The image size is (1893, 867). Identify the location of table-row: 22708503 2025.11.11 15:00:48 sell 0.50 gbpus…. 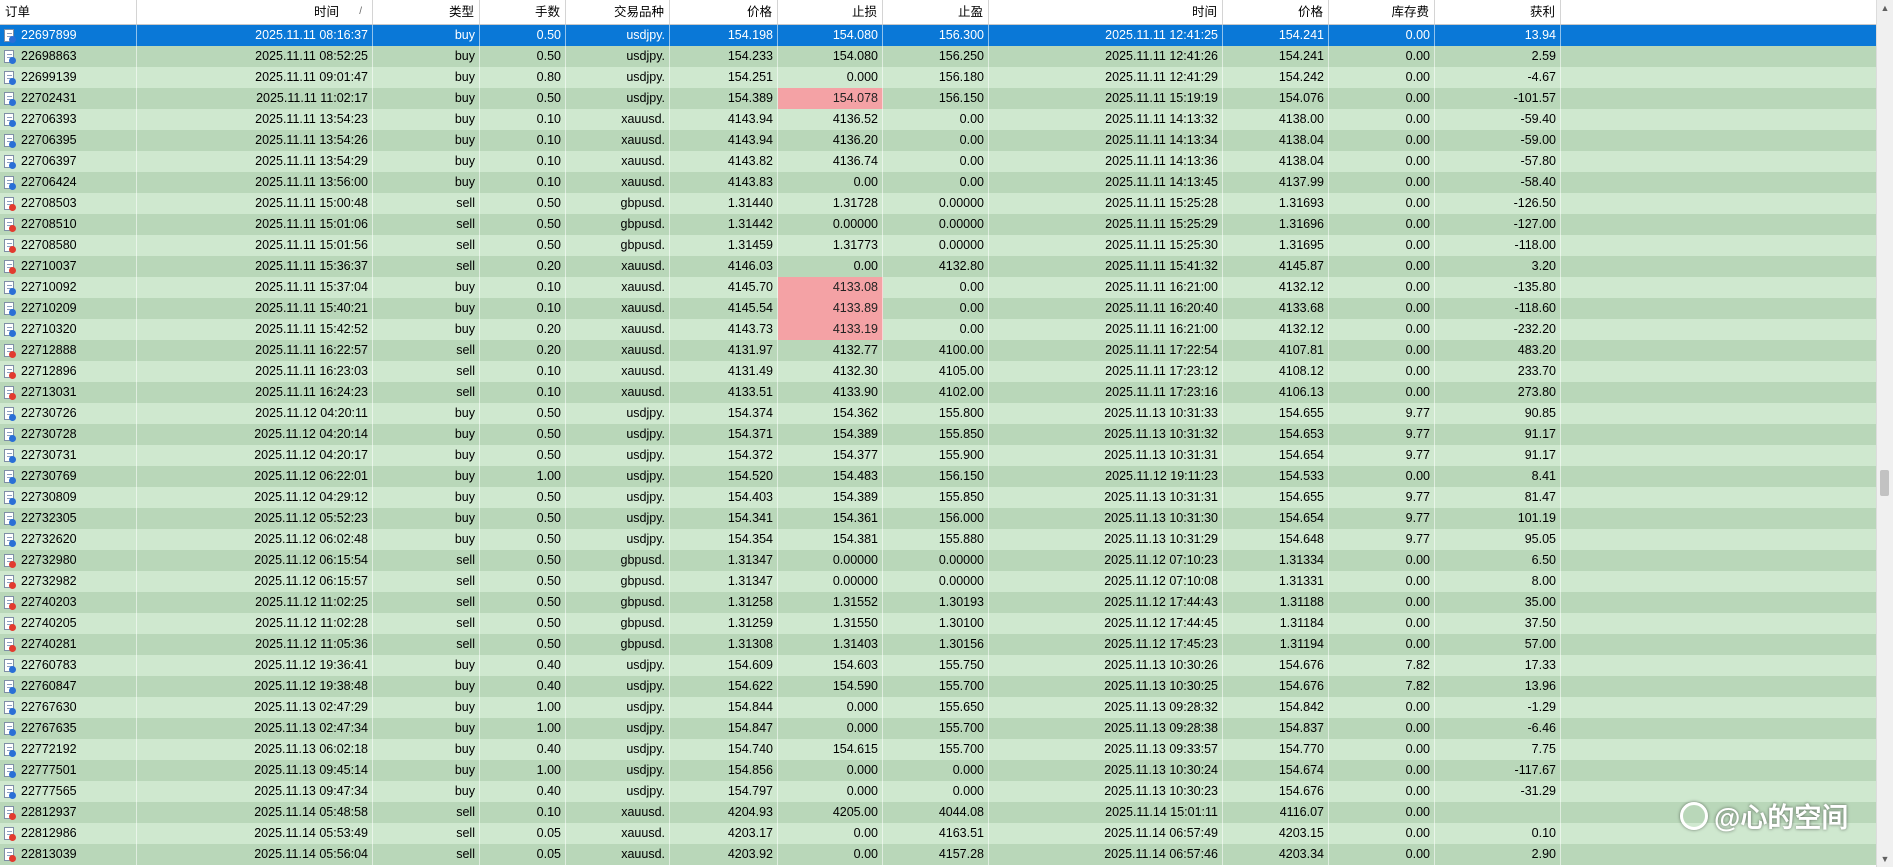
(938, 203).